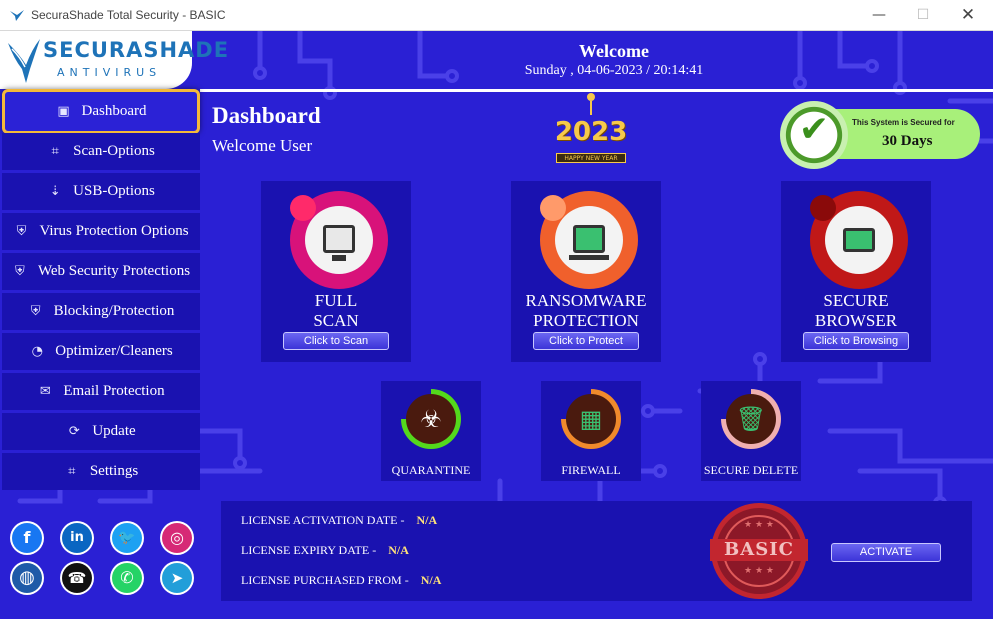 The image size is (993, 619). I want to click on secure-delete-ring: 🗑, so click(751, 419).